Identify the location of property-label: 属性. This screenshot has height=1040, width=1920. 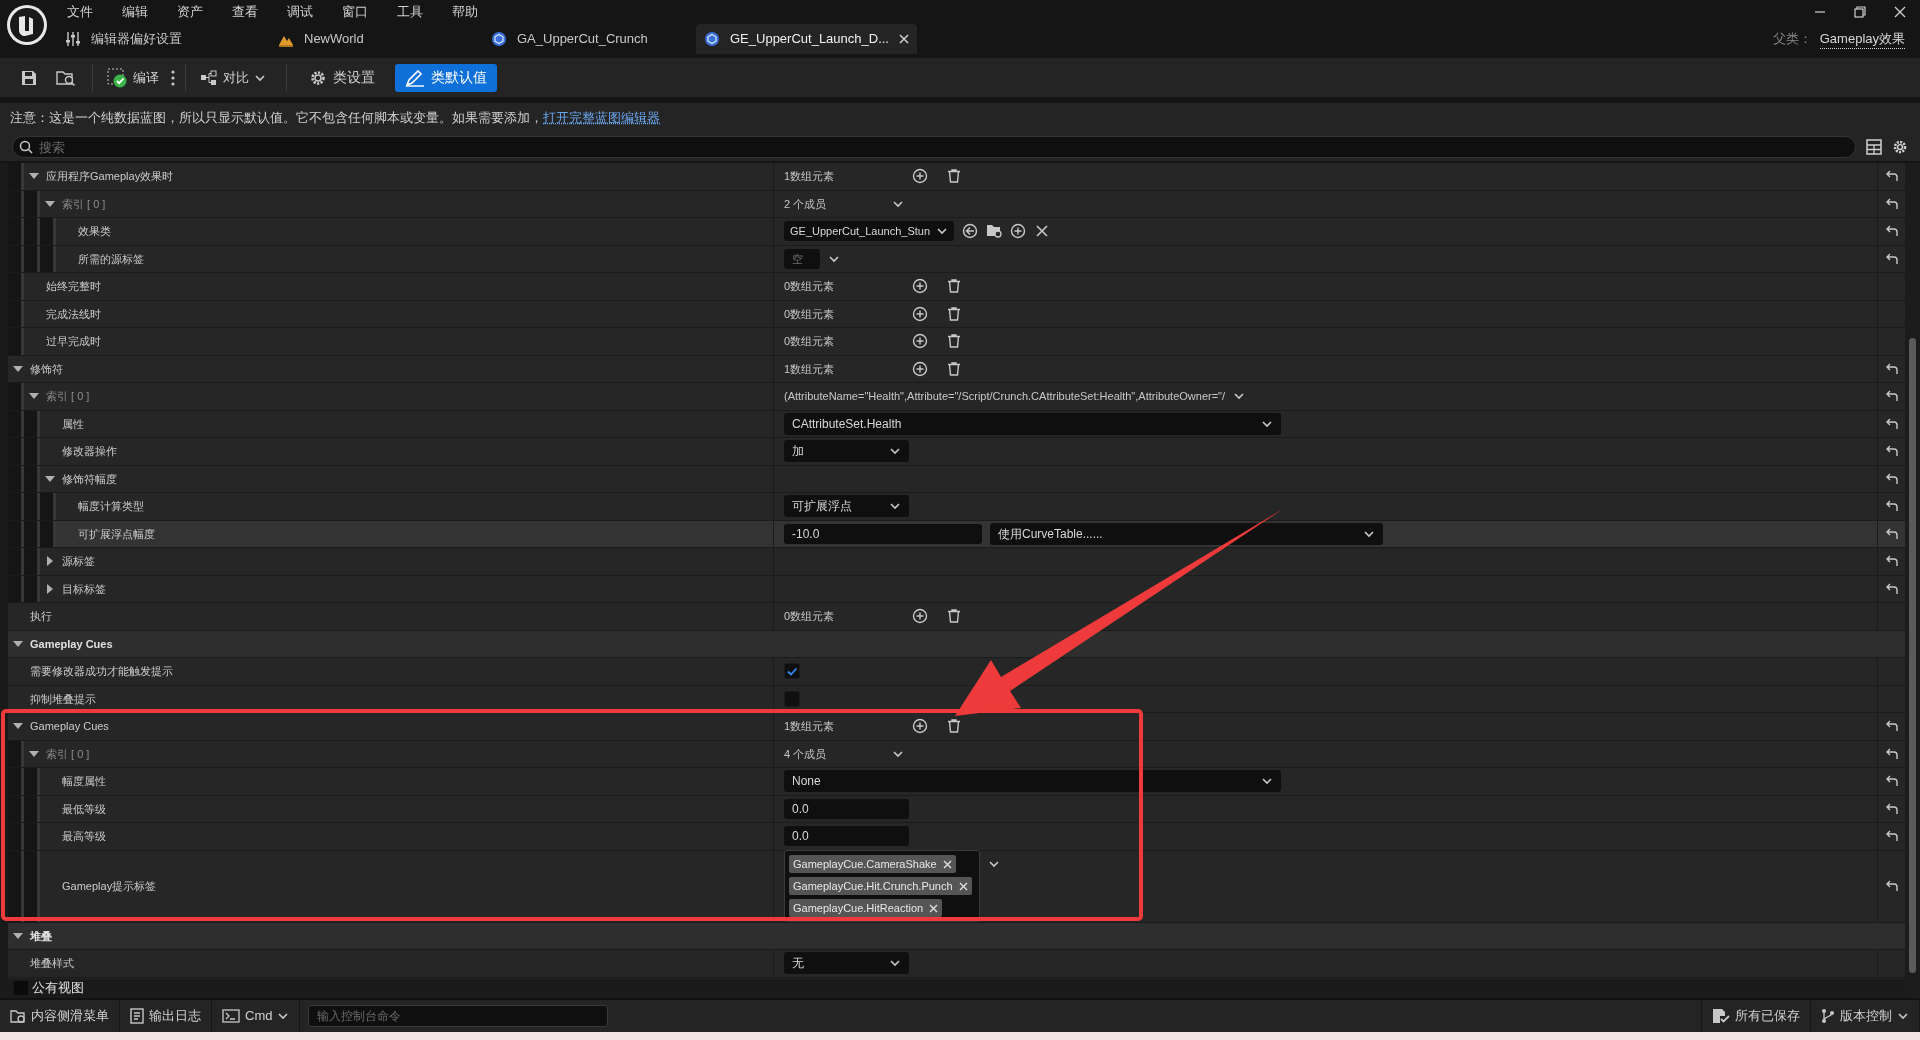
(72, 424).